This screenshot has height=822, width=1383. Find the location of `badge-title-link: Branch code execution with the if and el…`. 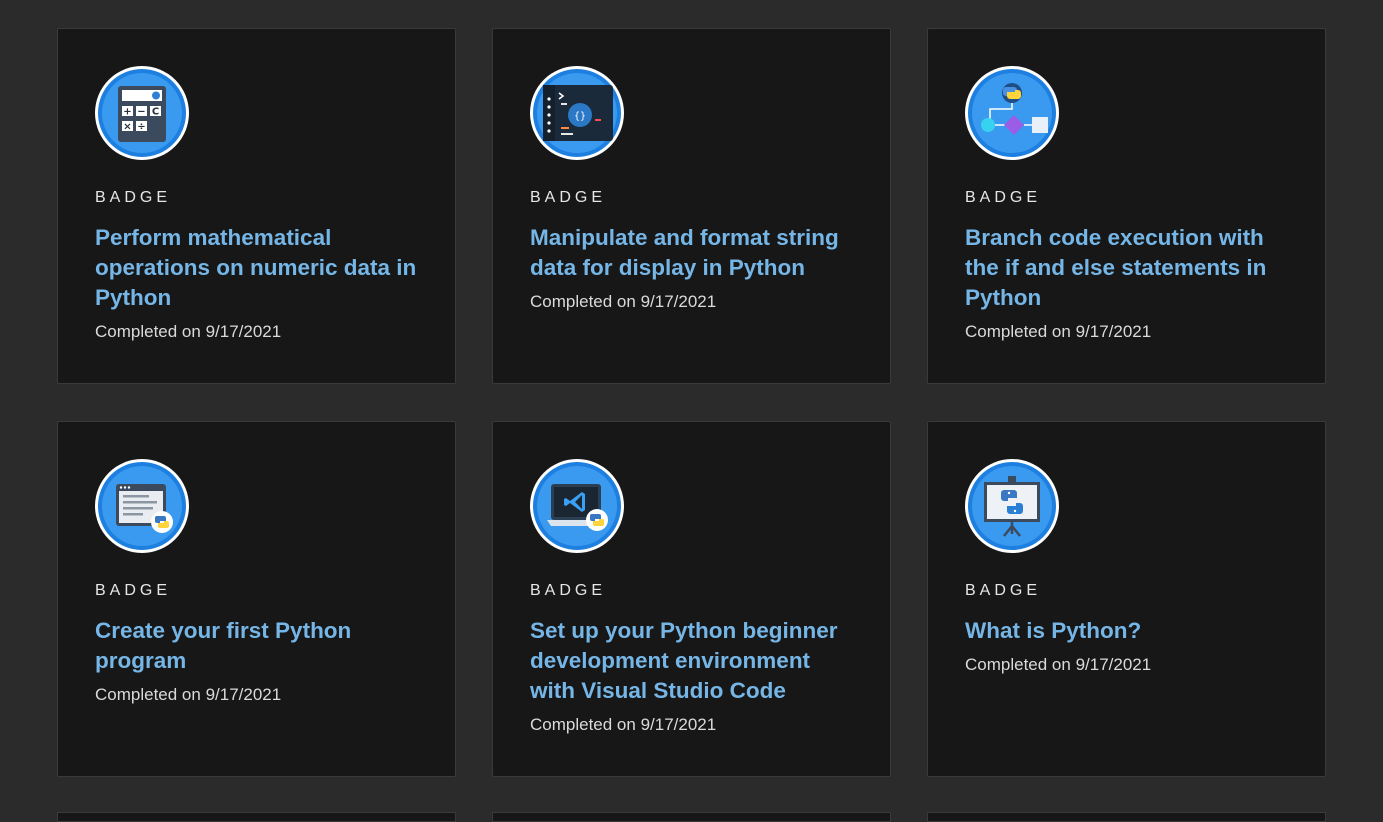

badge-title-link: Branch code execution with the if and el… is located at coordinates (1127, 268).